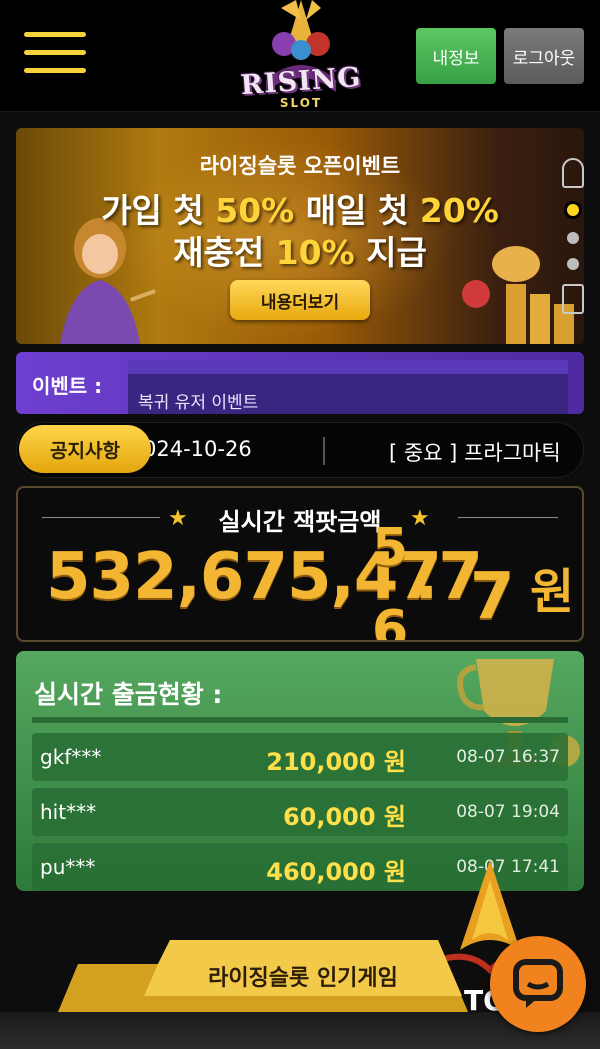 The height and width of the screenshot is (1049, 600). Describe the element at coordinates (300, 720) in the screenshot. I see `withdrawal-divider` at that location.